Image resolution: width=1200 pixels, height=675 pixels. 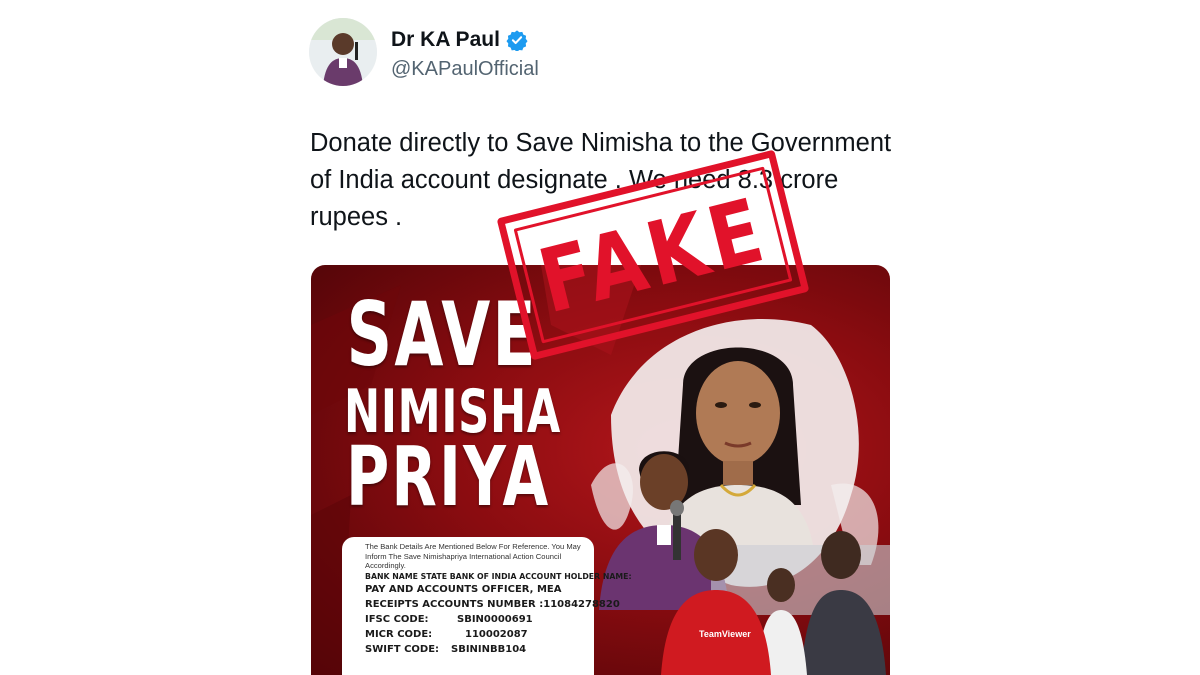 What do you see at coordinates (442, 334) in the screenshot?
I see `poster-title-save: SAVE` at bounding box center [442, 334].